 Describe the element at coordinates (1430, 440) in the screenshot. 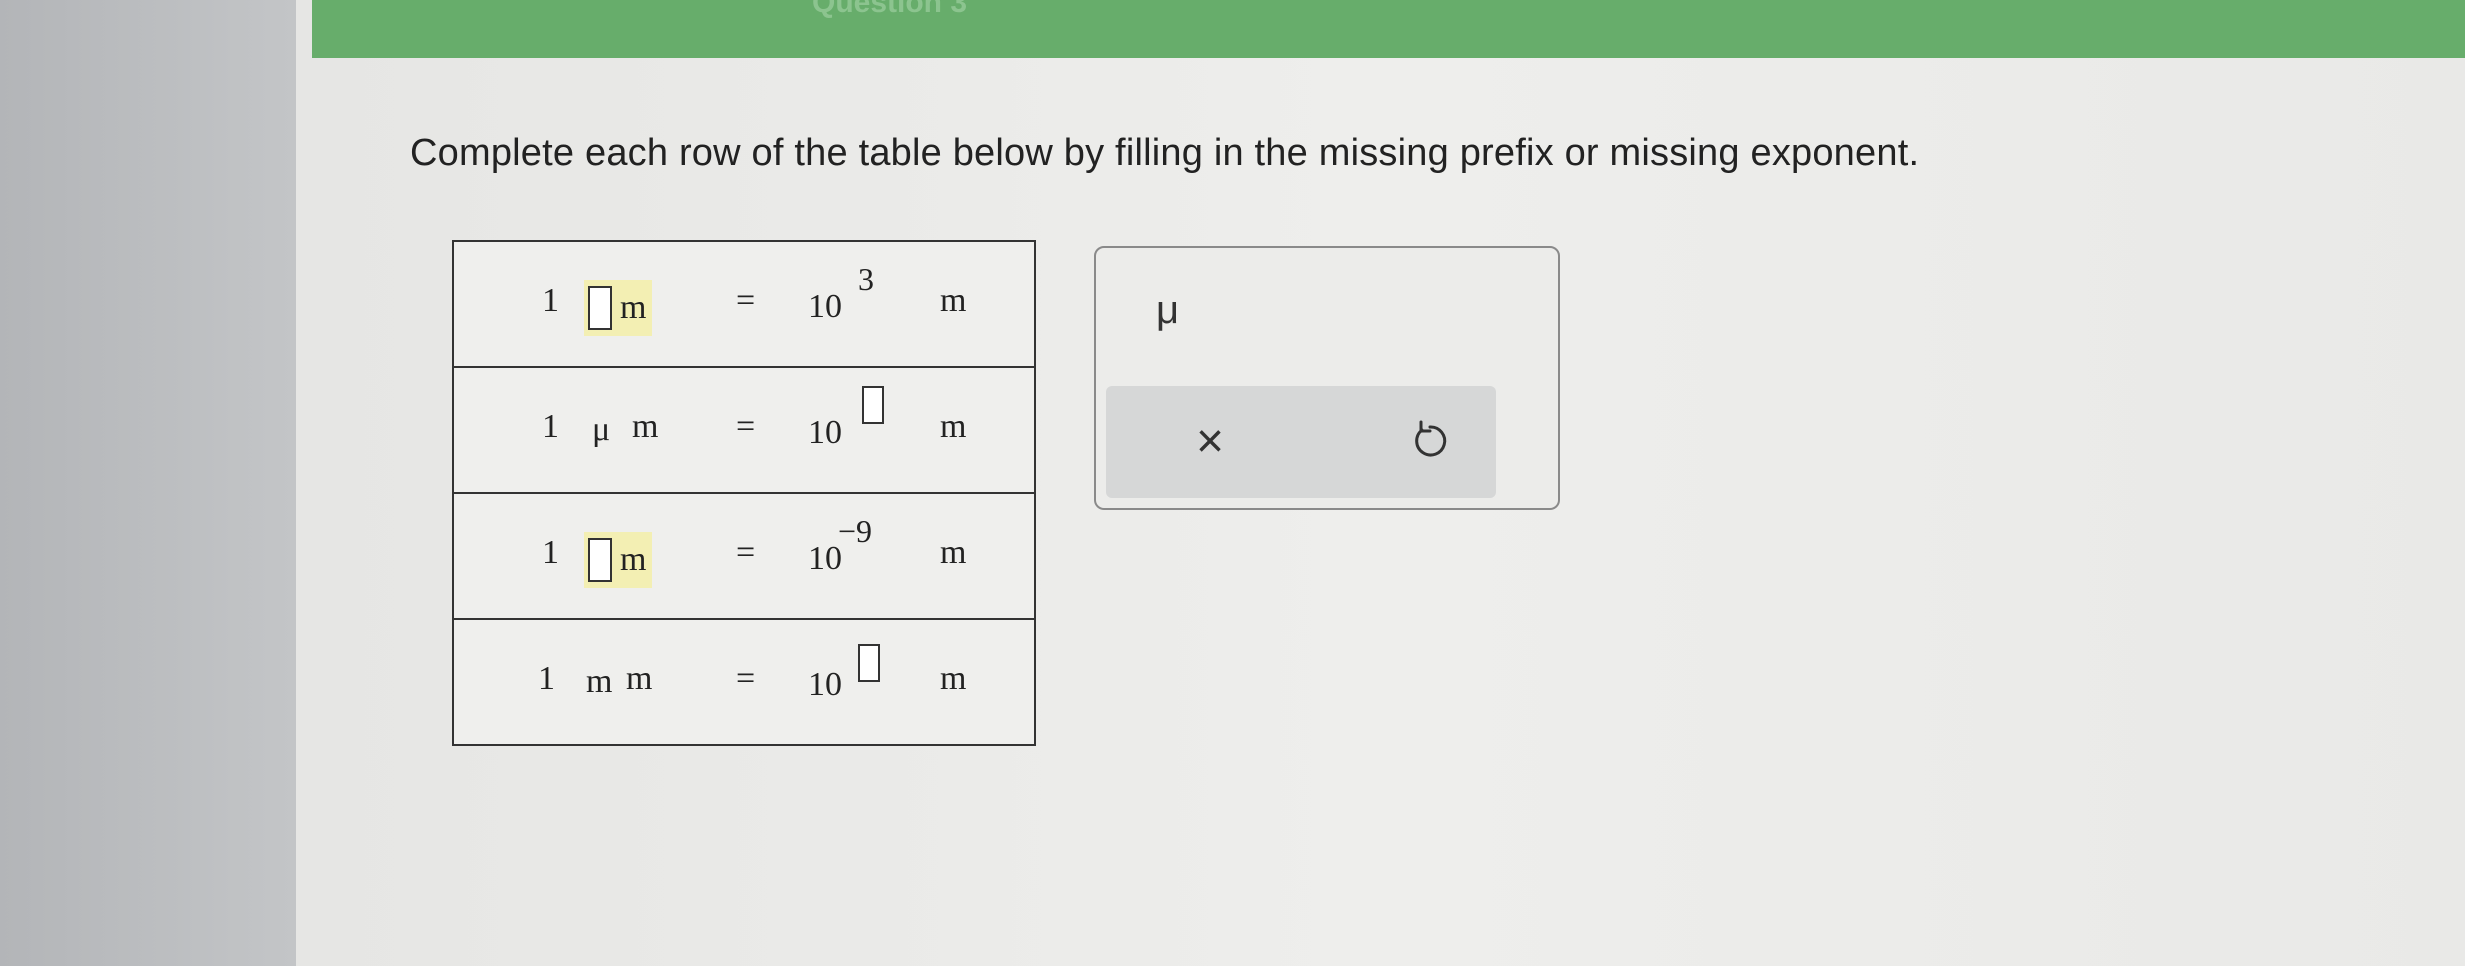

I see `undo-icon` at that location.